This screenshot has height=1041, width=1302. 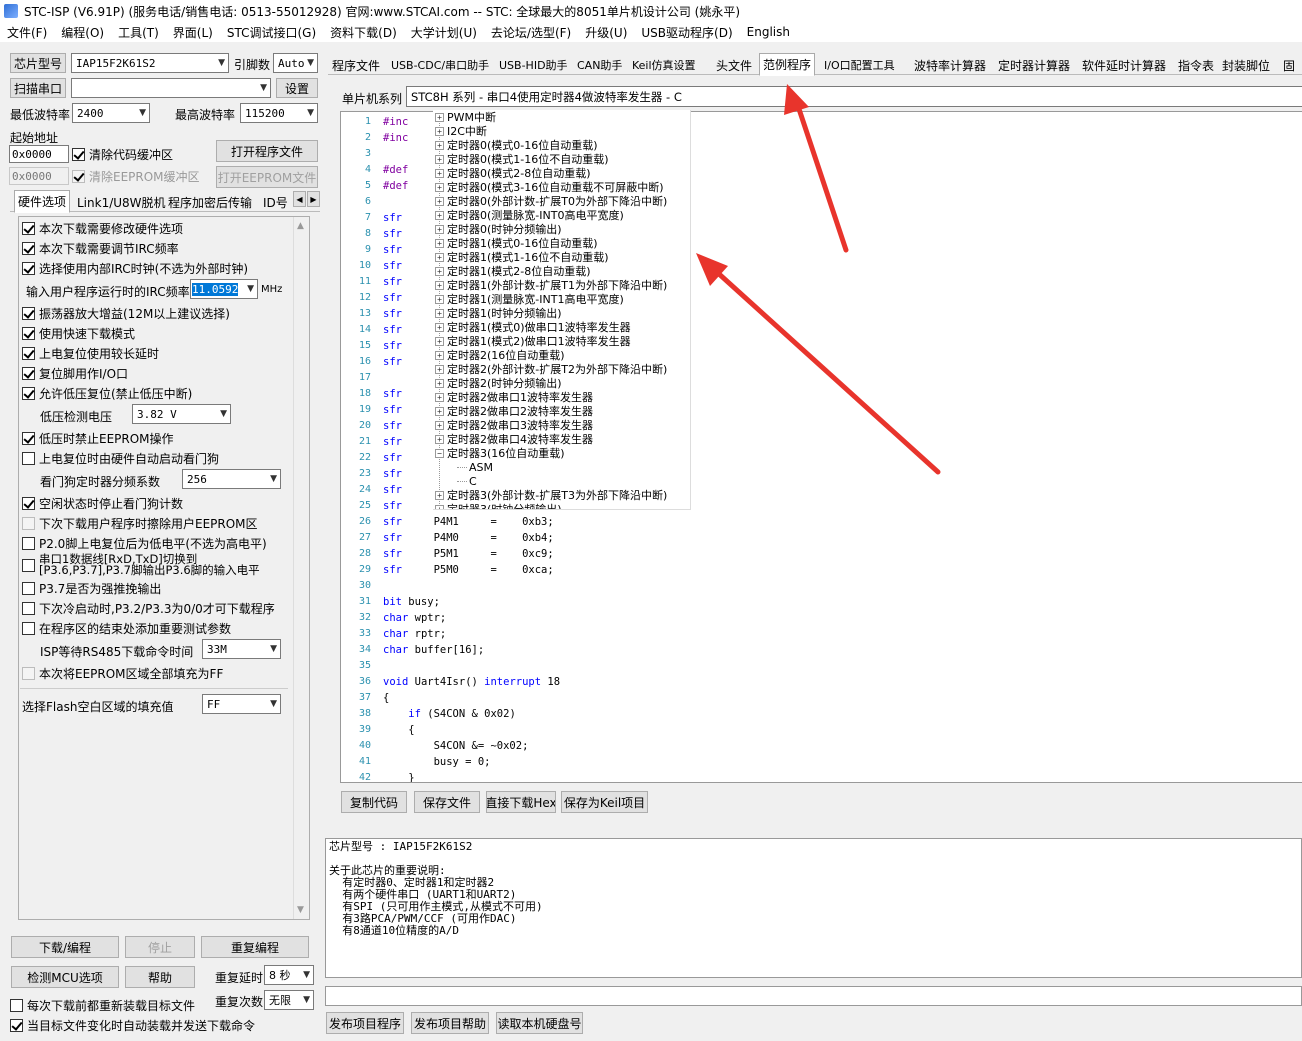 What do you see at coordinates (126, 628) in the screenshot?
I see `hw-option-test-params: 在程序区的结束处添加重要测试参数` at bounding box center [126, 628].